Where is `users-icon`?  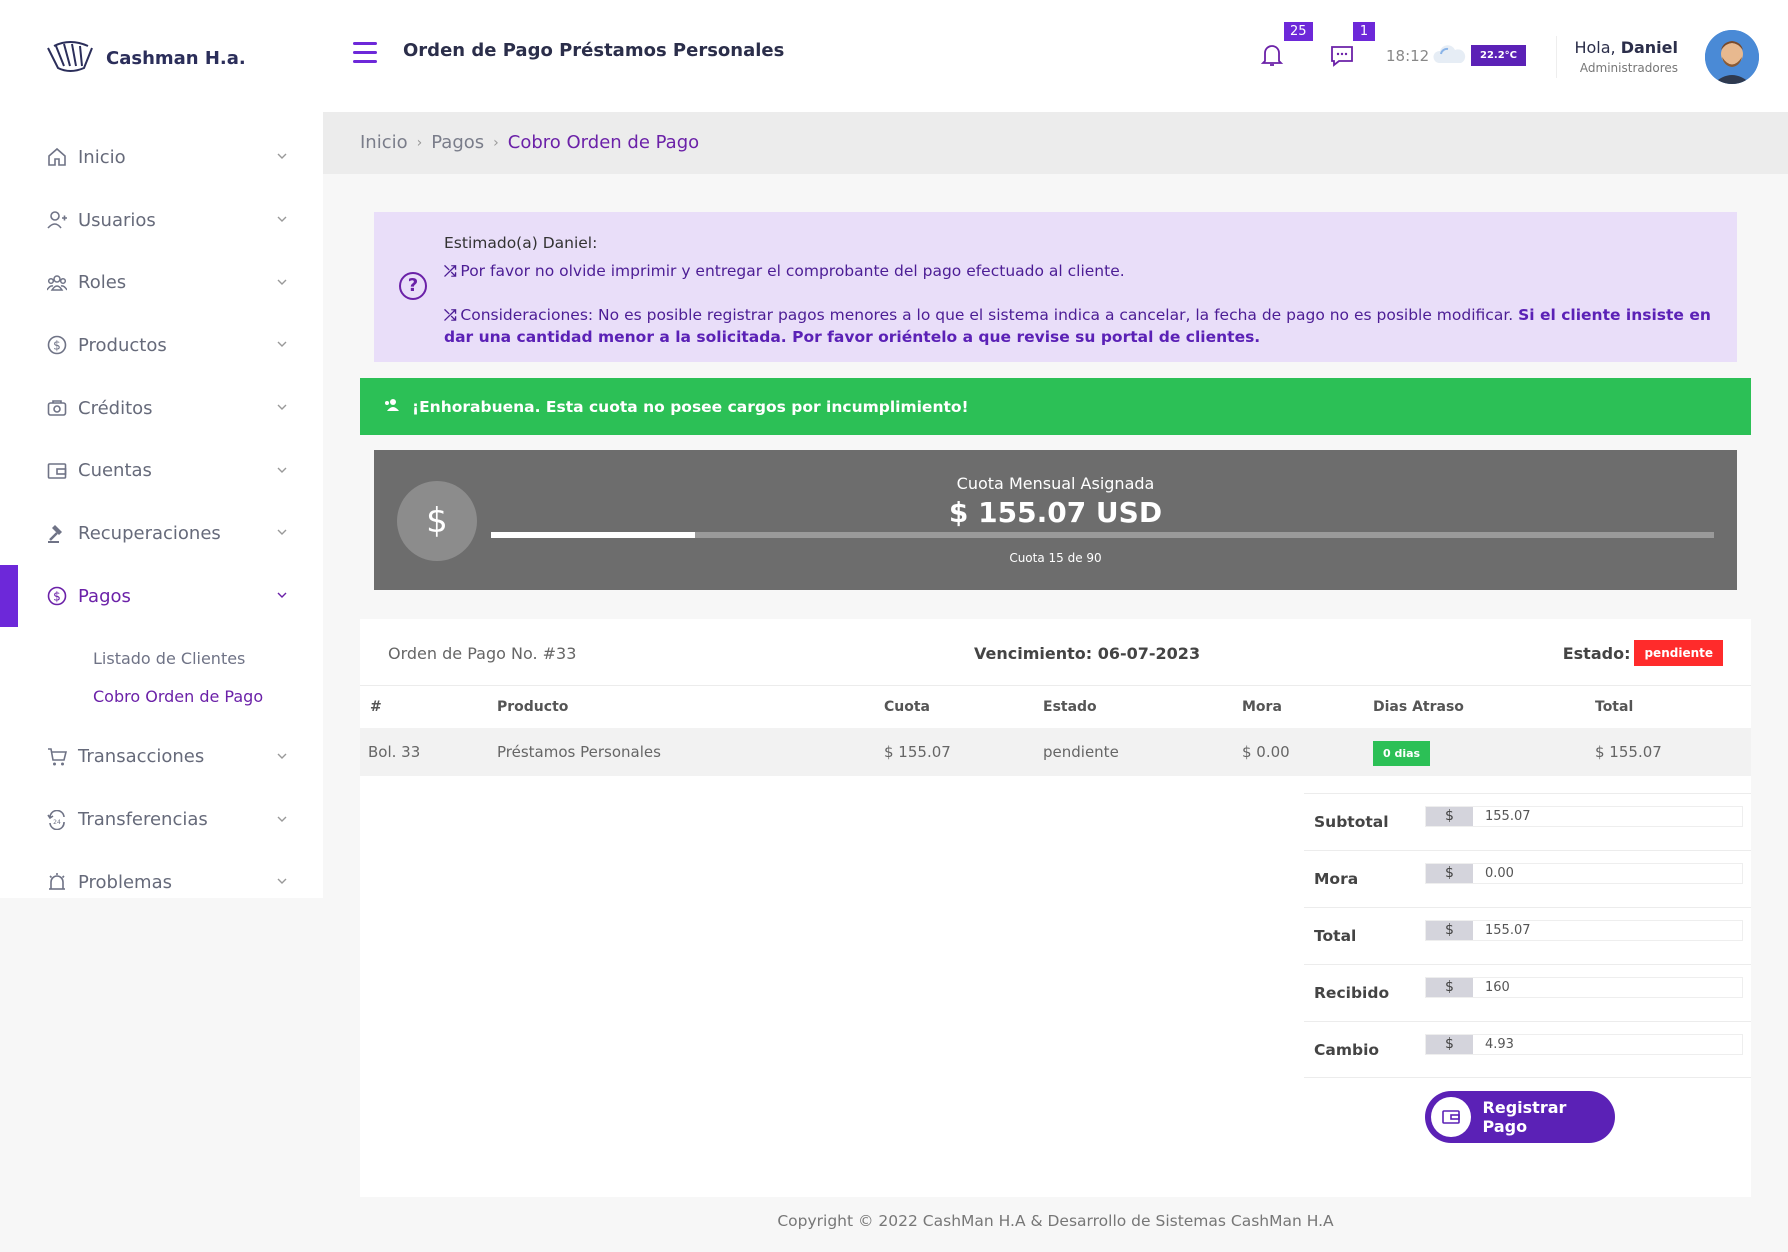 users-icon is located at coordinates (57, 283).